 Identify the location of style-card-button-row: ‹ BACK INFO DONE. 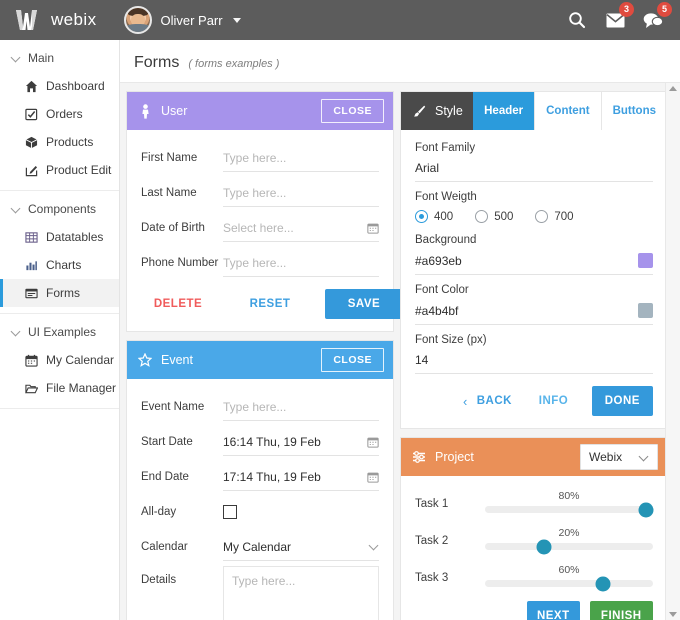
(534, 401).